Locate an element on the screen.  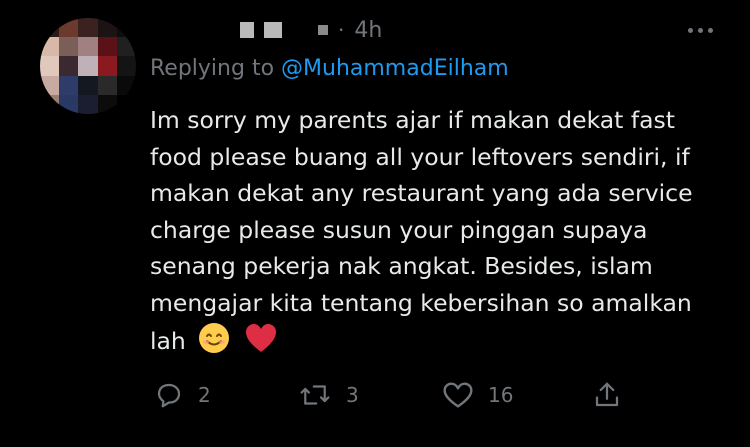
reply-icon is located at coordinates (169, 395).